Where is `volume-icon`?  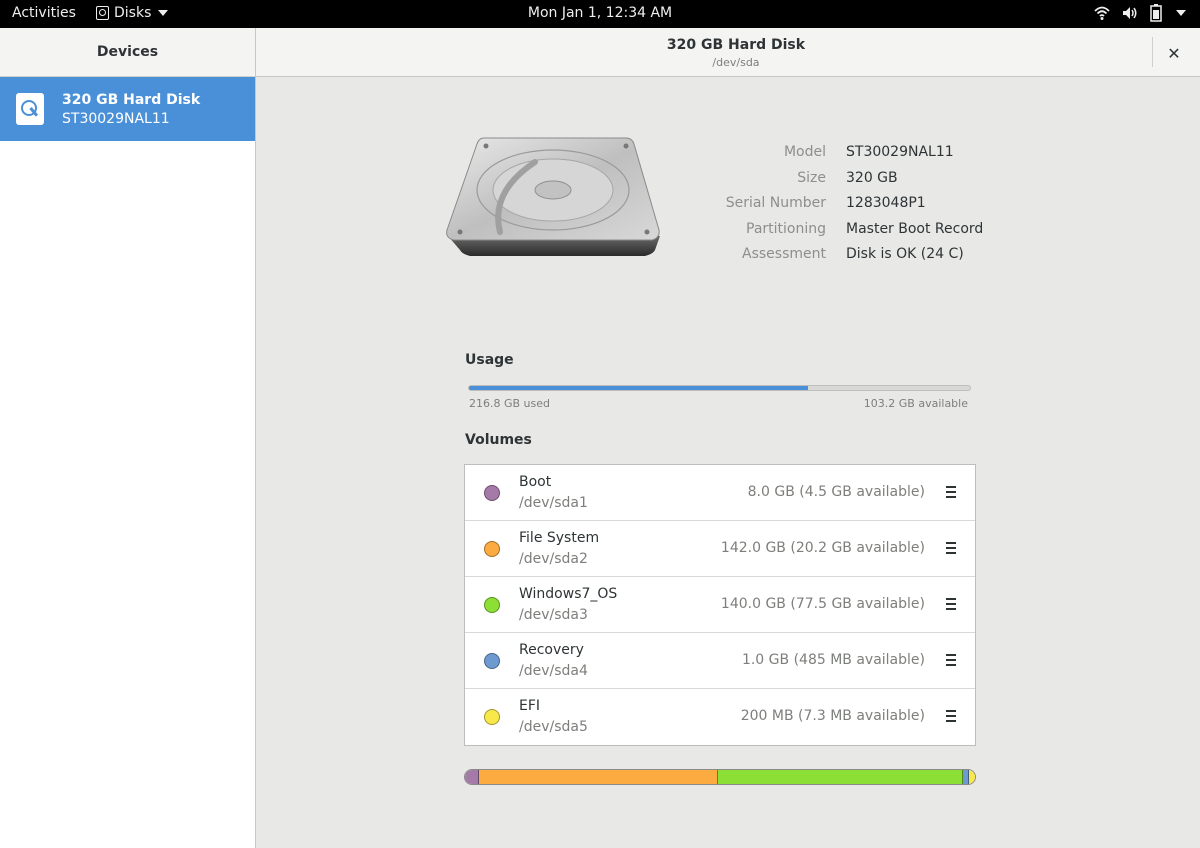
volume-icon is located at coordinates (1130, 13).